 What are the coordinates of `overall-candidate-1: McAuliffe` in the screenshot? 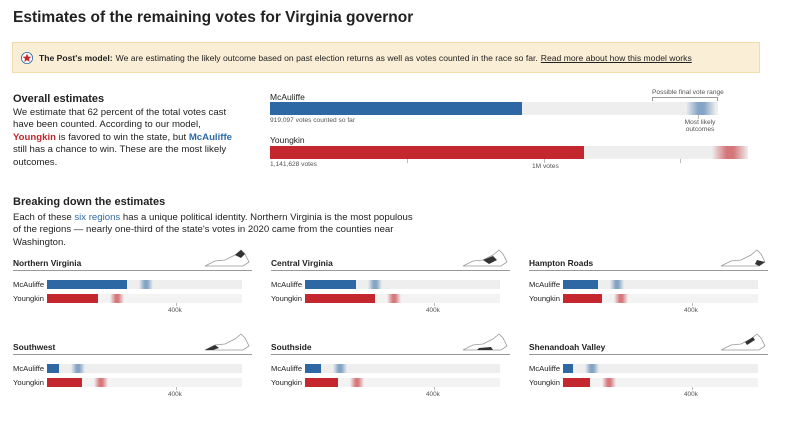 It's located at (287, 97).